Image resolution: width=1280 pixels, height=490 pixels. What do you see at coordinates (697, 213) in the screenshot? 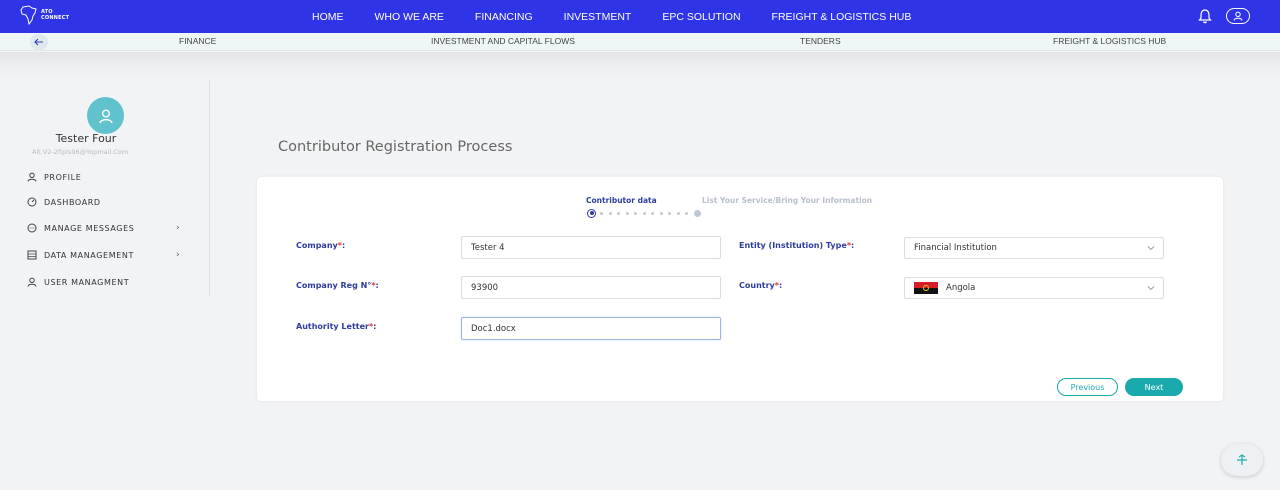
I see `step-dot-end` at bounding box center [697, 213].